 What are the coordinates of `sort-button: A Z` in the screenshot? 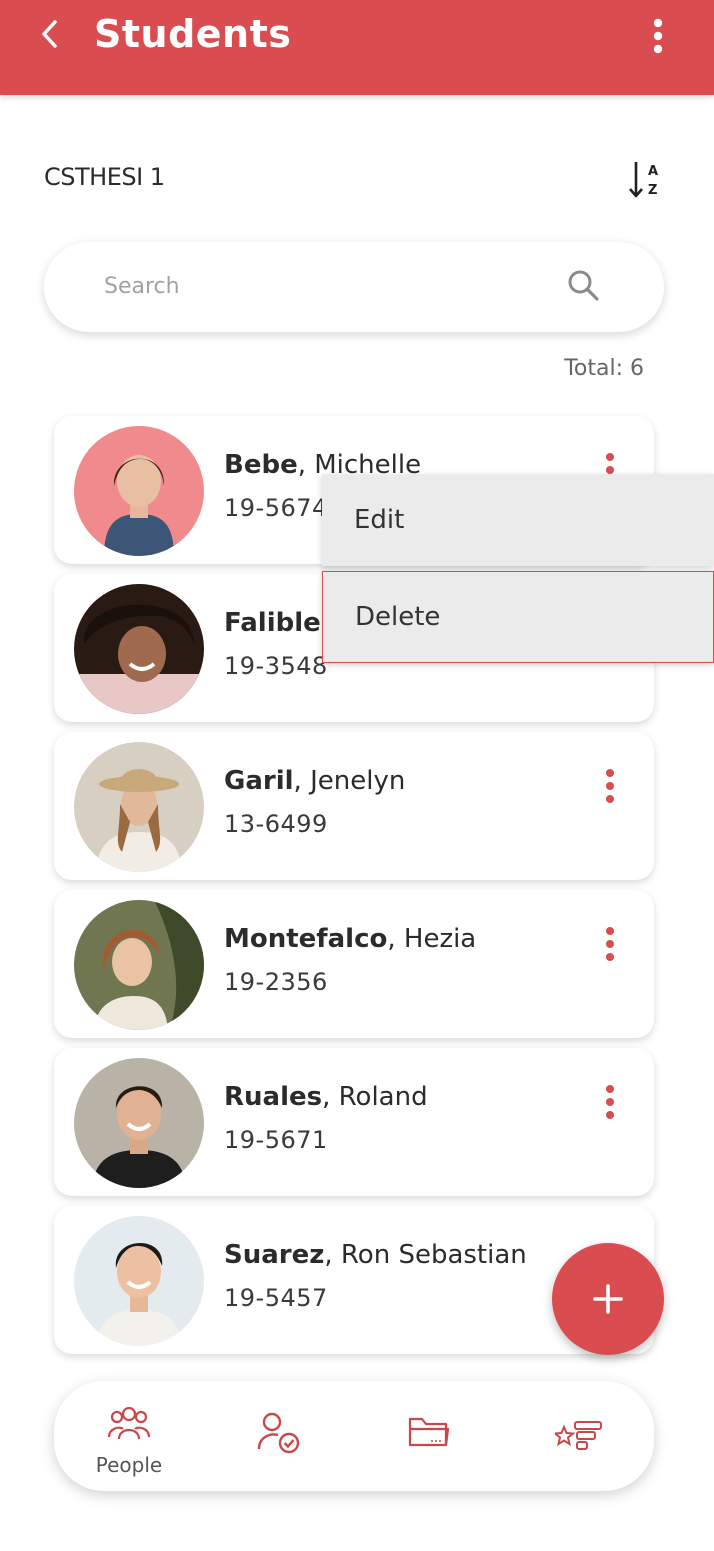 It's located at (646, 180).